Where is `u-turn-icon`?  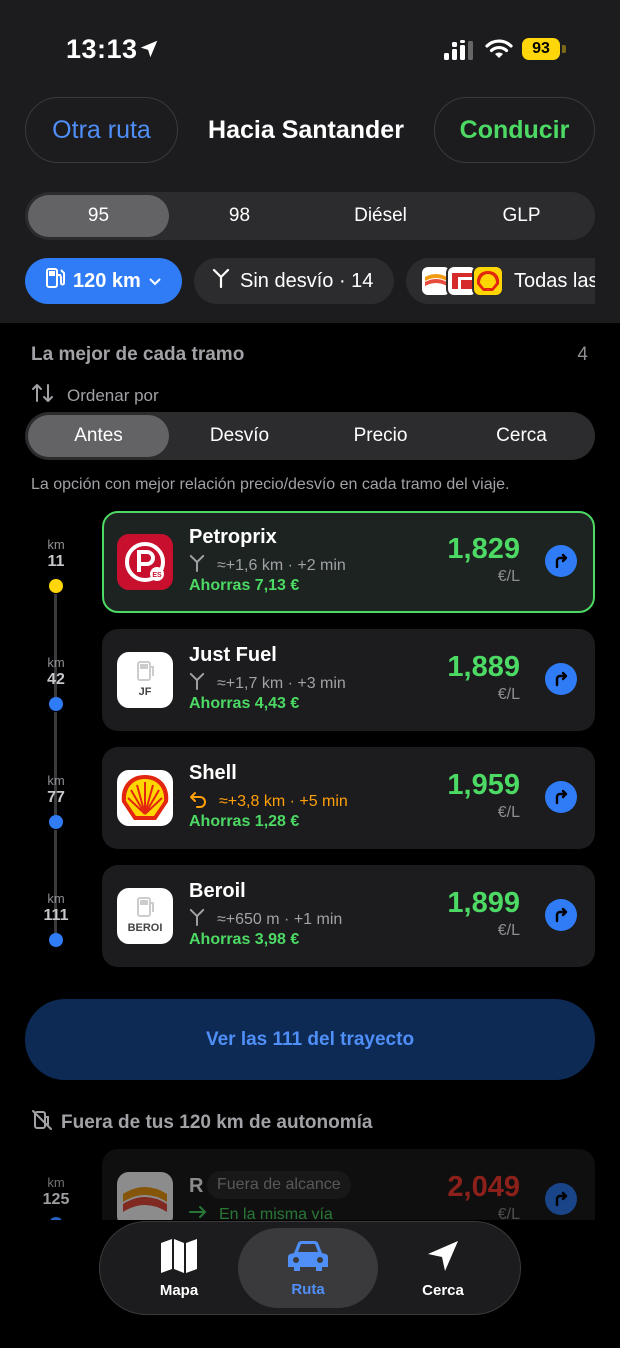 u-turn-icon is located at coordinates (198, 801).